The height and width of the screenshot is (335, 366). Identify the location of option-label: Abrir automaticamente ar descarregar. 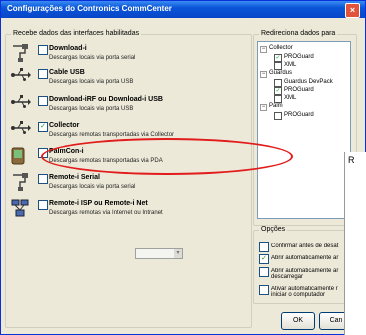
(305, 274).